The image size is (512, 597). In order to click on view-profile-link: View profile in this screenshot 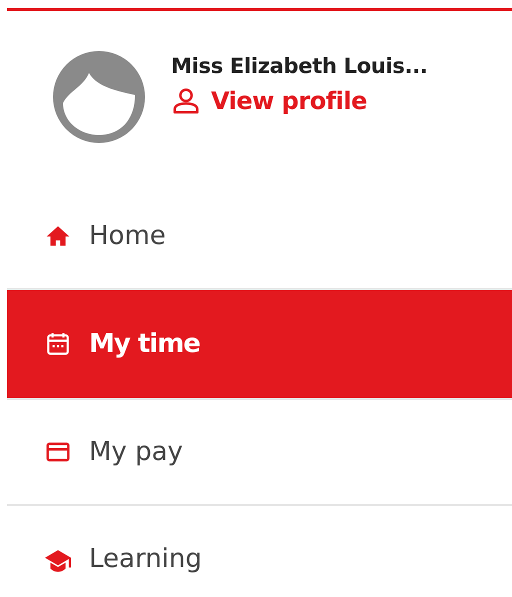, I will do `click(269, 101)`.